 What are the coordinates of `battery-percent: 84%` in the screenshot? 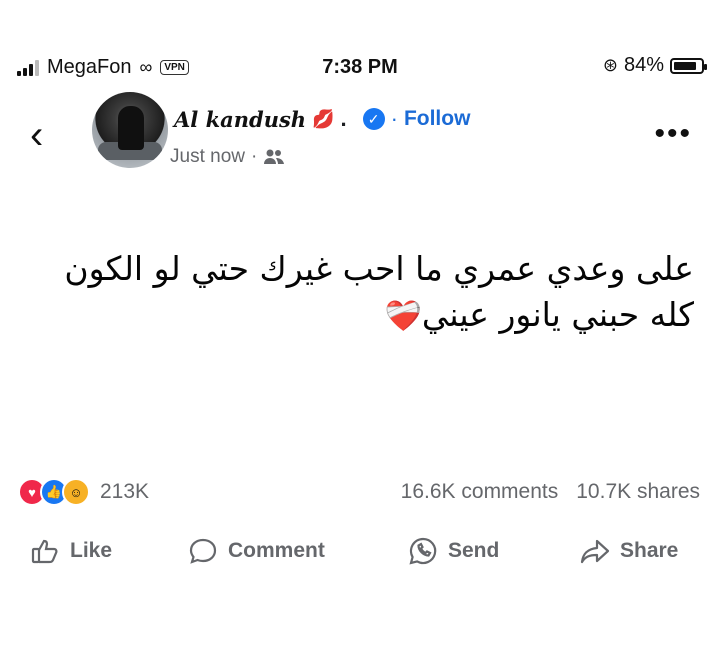 It's located at (643, 65).